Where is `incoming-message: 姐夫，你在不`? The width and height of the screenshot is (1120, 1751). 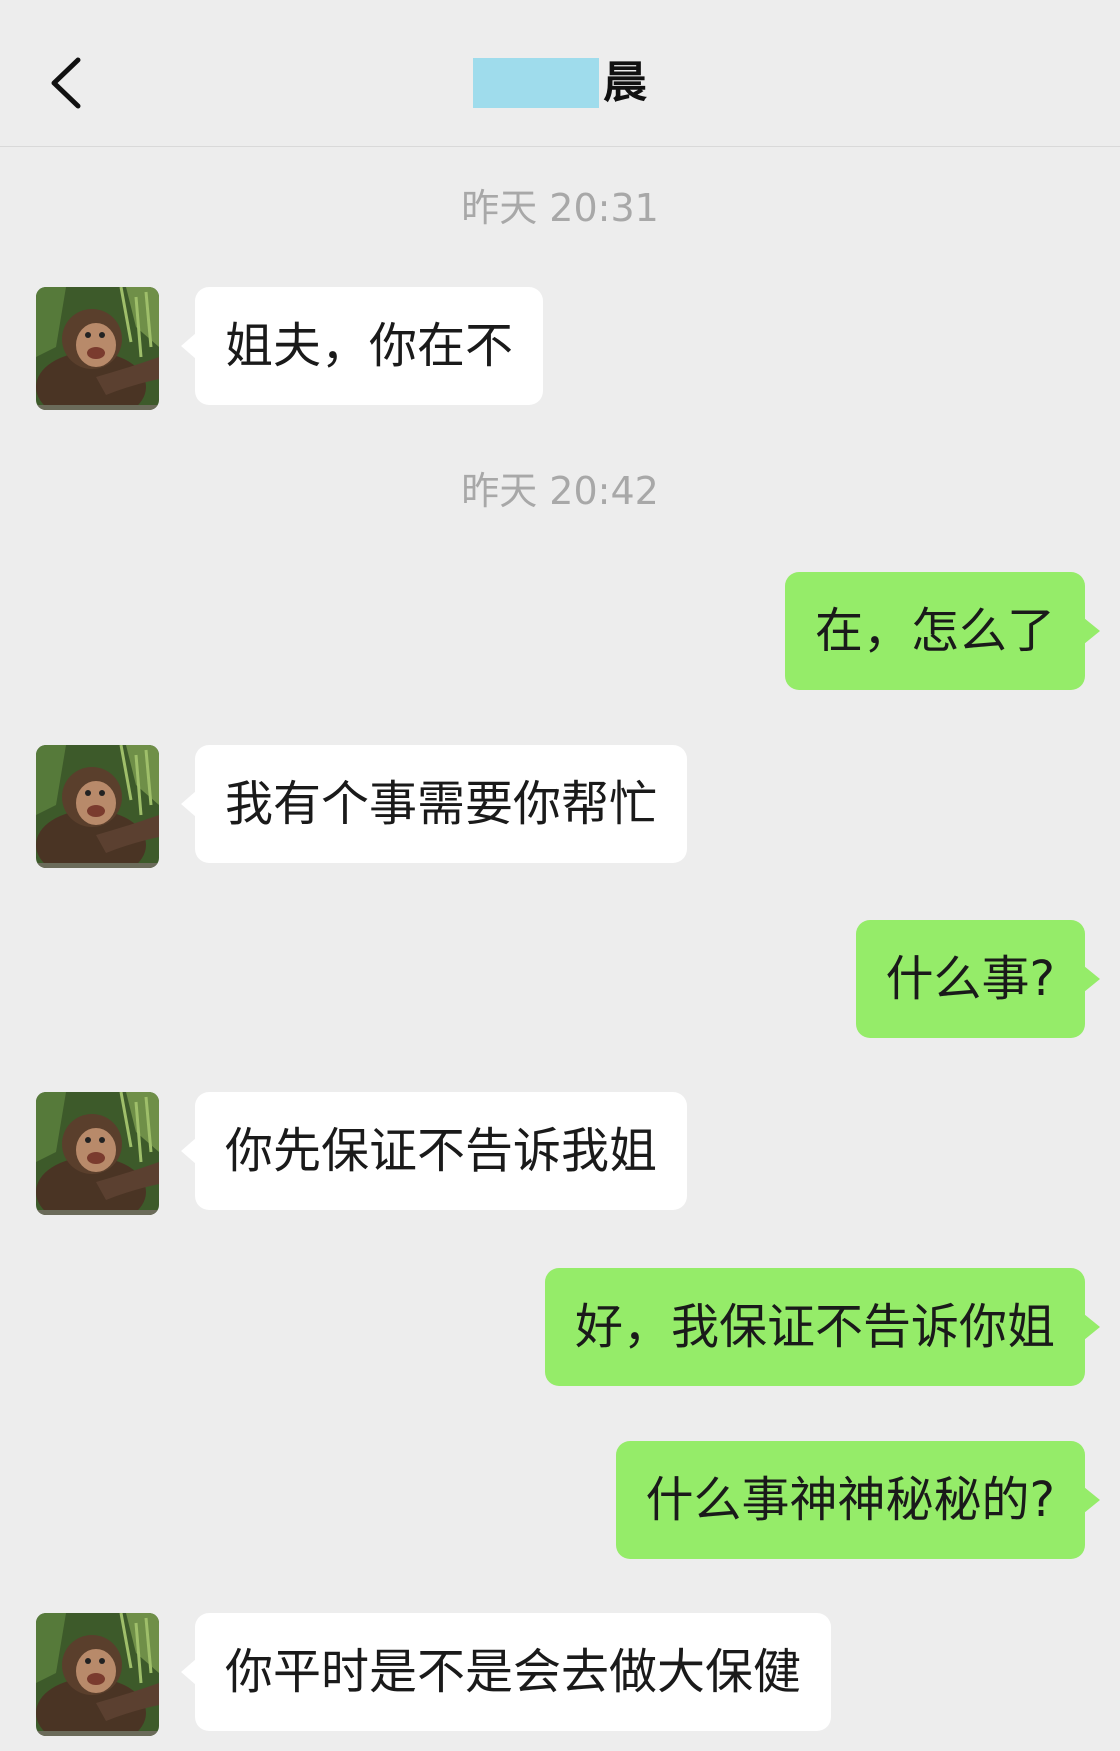
incoming-message: 姐夫，你在不 is located at coordinates (362, 346).